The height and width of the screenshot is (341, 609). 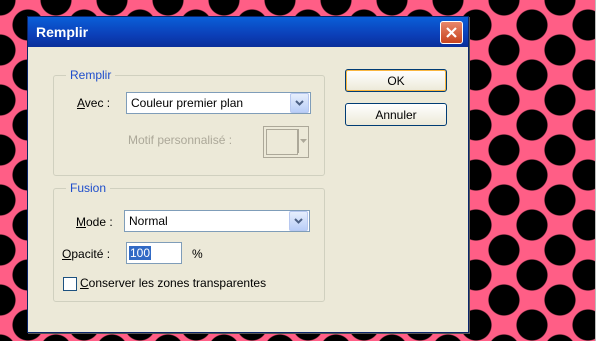 I want to click on pattern-picker, so click(x=286, y=142).